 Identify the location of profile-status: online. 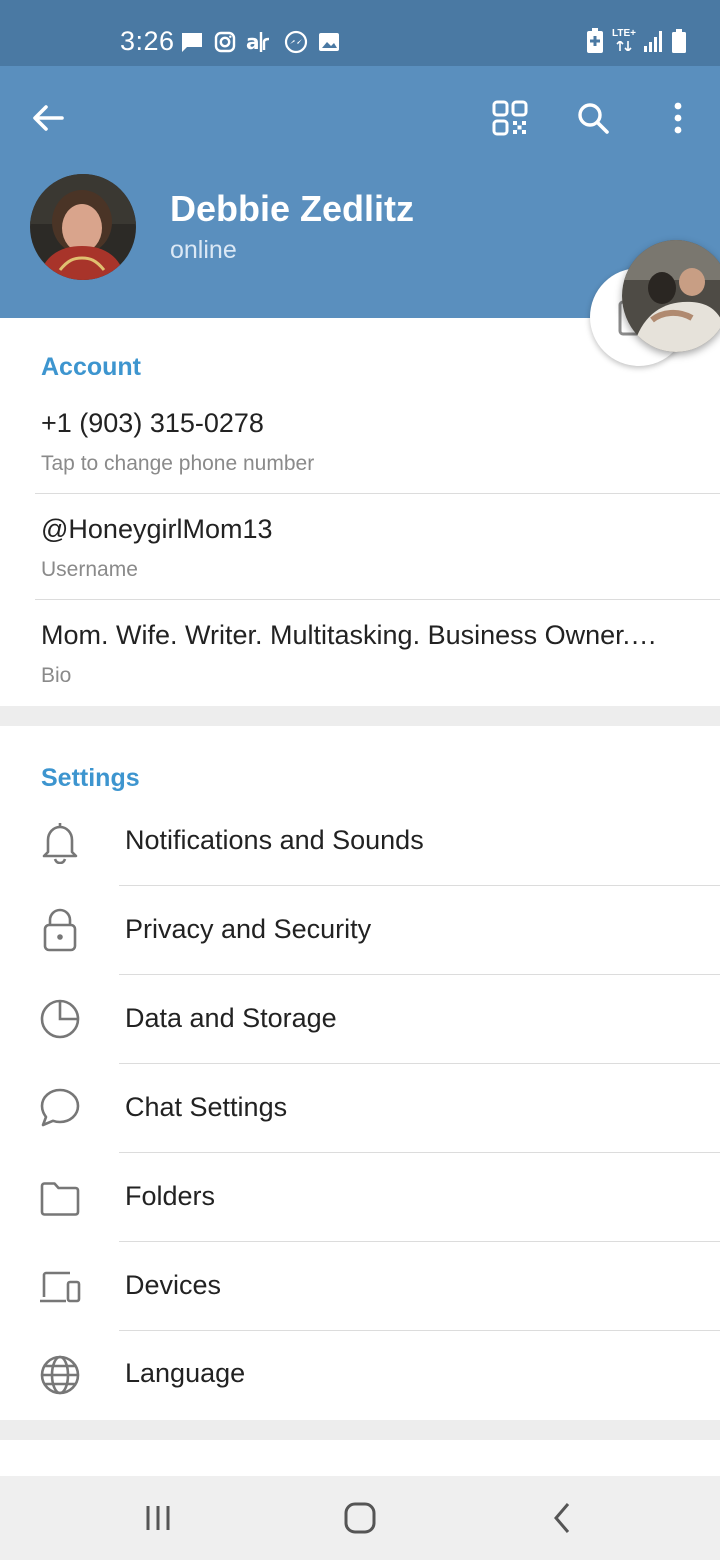
(203, 250).